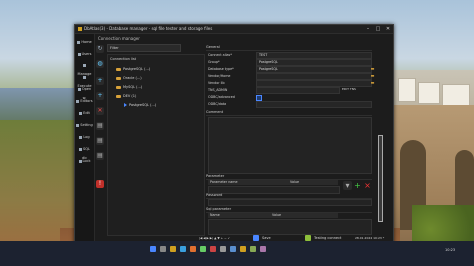 This screenshot has height=266, width=474. I want to click on nav-item-log: Log, so click(84, 137).